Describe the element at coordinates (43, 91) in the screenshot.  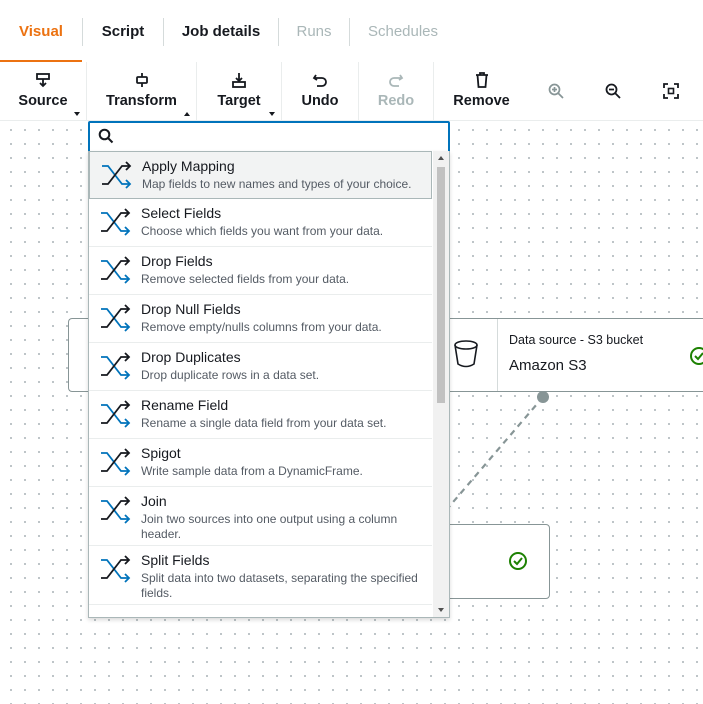
I see `source-button: Source` at that location.